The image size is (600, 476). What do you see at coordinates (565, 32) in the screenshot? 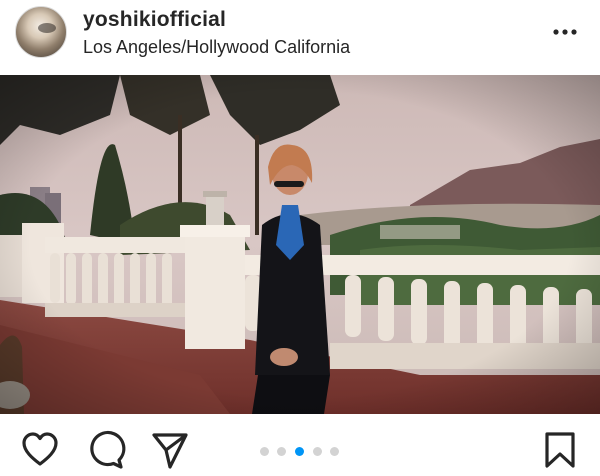
I see `more-options-icon` at bounding box center [565, 32].